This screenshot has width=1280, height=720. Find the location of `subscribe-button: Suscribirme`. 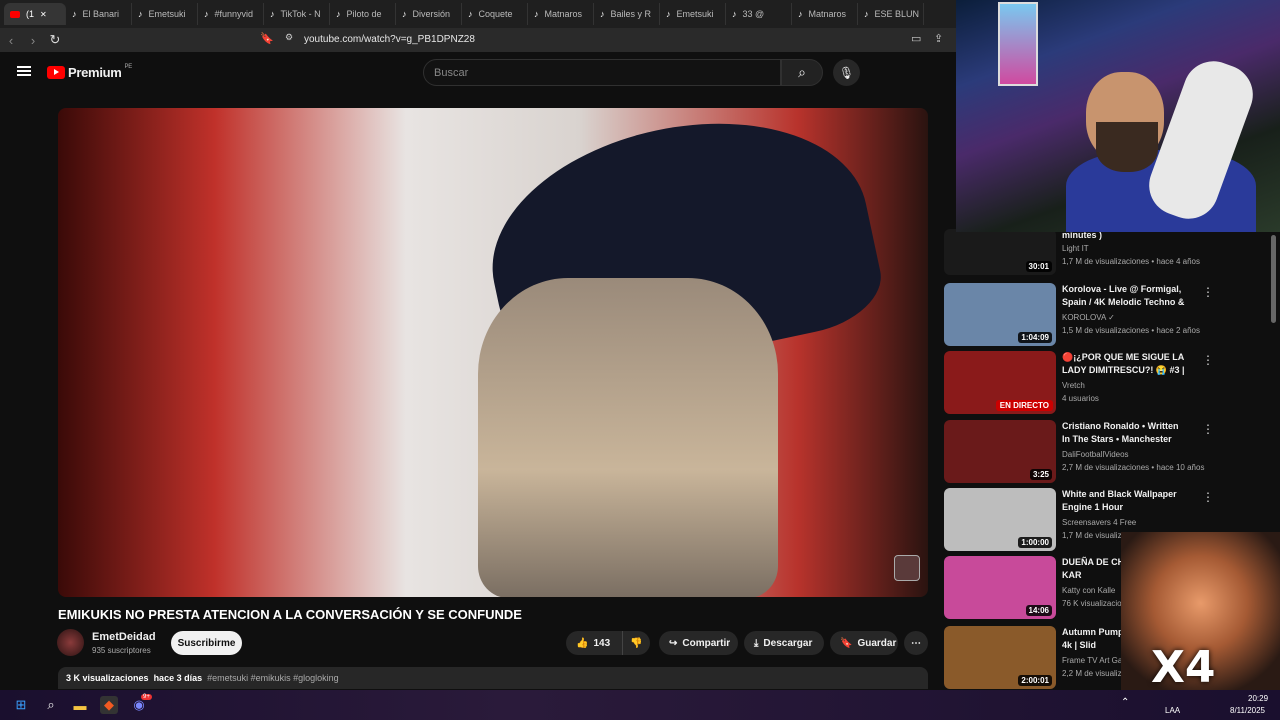

subscribe-button: Suscribirme is located at coordinates (206, 643).